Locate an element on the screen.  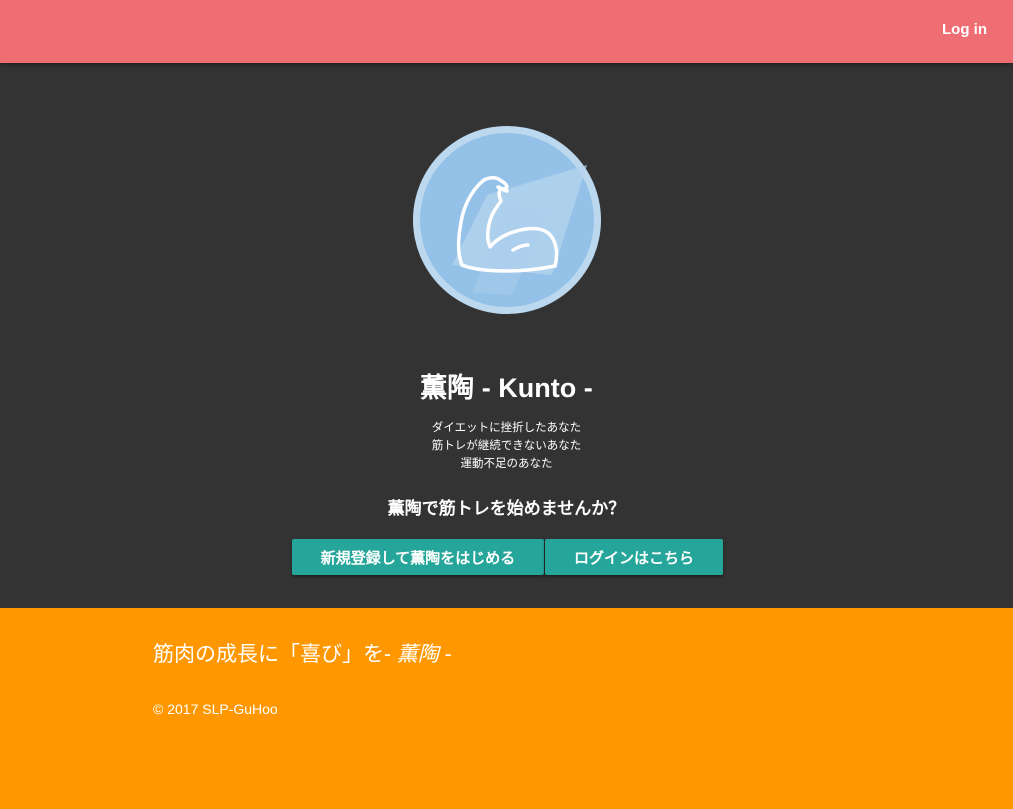
footer-slogan: 筋肉の成長に「喜び」を- 薫陶 - is located at coordinates (302, 653).